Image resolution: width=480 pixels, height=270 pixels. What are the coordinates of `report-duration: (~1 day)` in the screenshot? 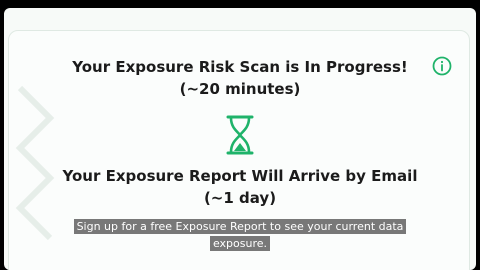 It's located at (240, 198).